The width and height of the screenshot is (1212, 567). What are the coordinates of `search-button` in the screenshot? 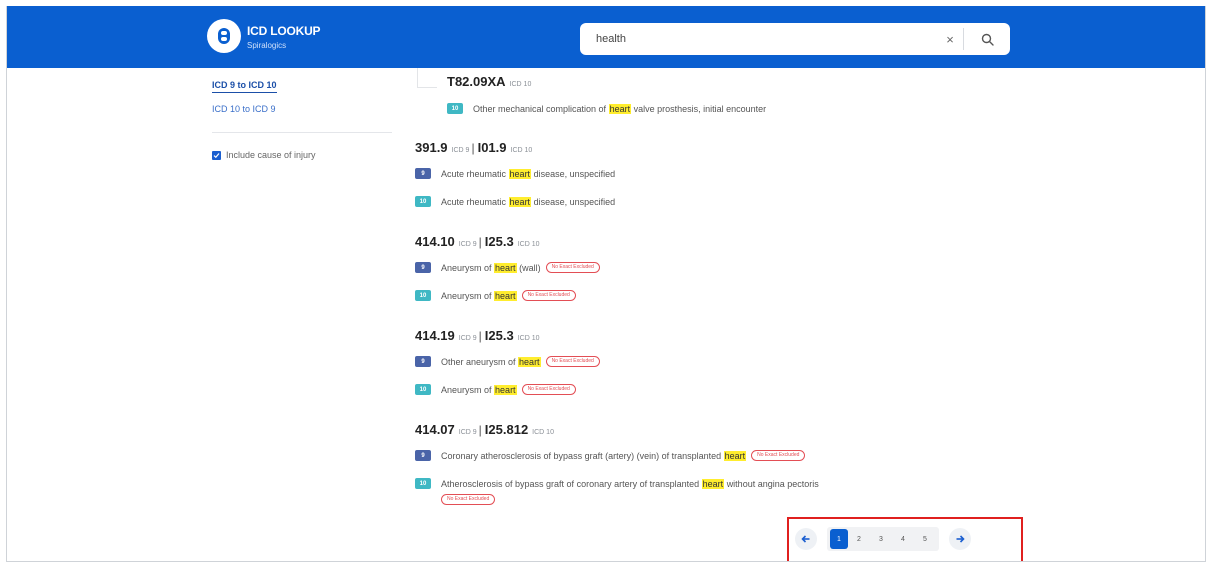 It's located at (987, 39).